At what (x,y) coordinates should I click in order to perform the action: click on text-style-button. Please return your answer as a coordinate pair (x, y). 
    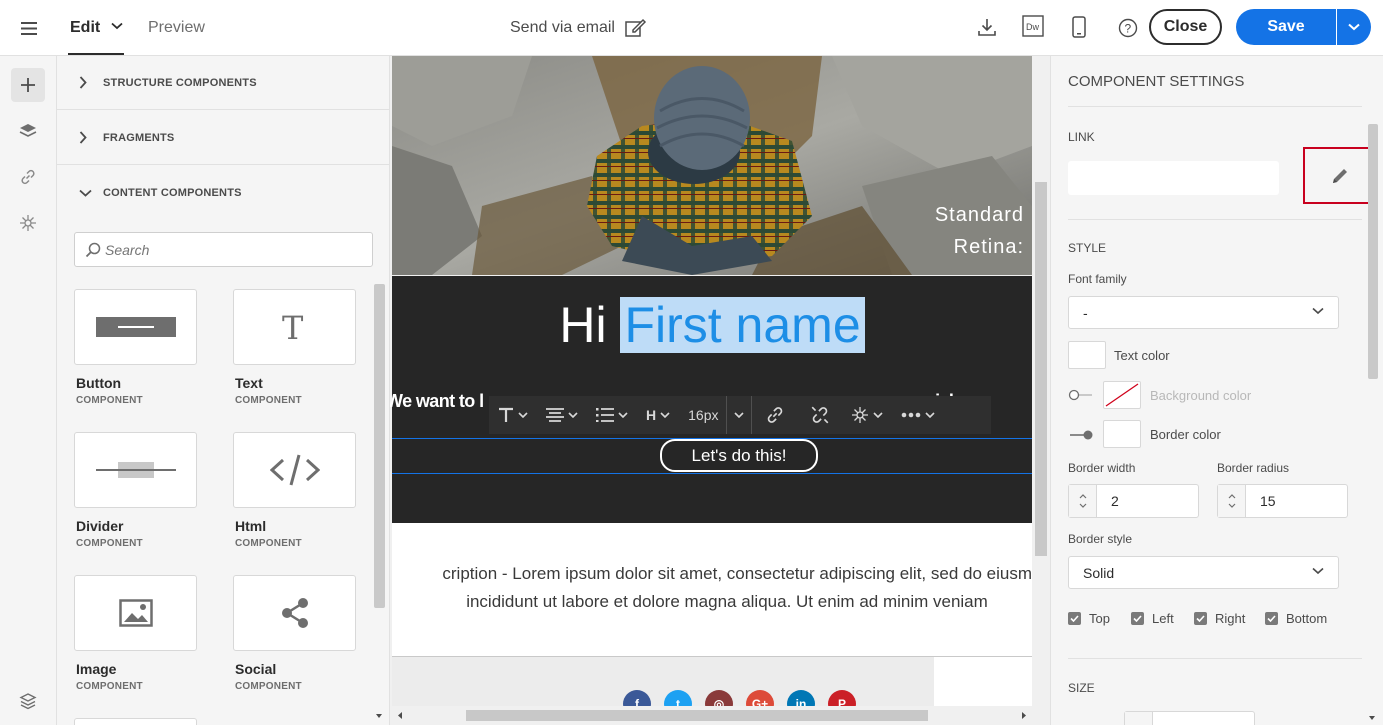
    Looking at the image, I should click on (513, 415).